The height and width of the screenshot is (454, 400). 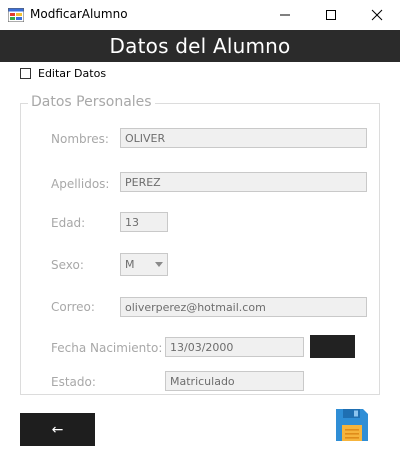 What do you see at coordinates (243, 182) in the screenshot?
I see `apellidos-input: PEREZ` at bounding box center [243, 182].